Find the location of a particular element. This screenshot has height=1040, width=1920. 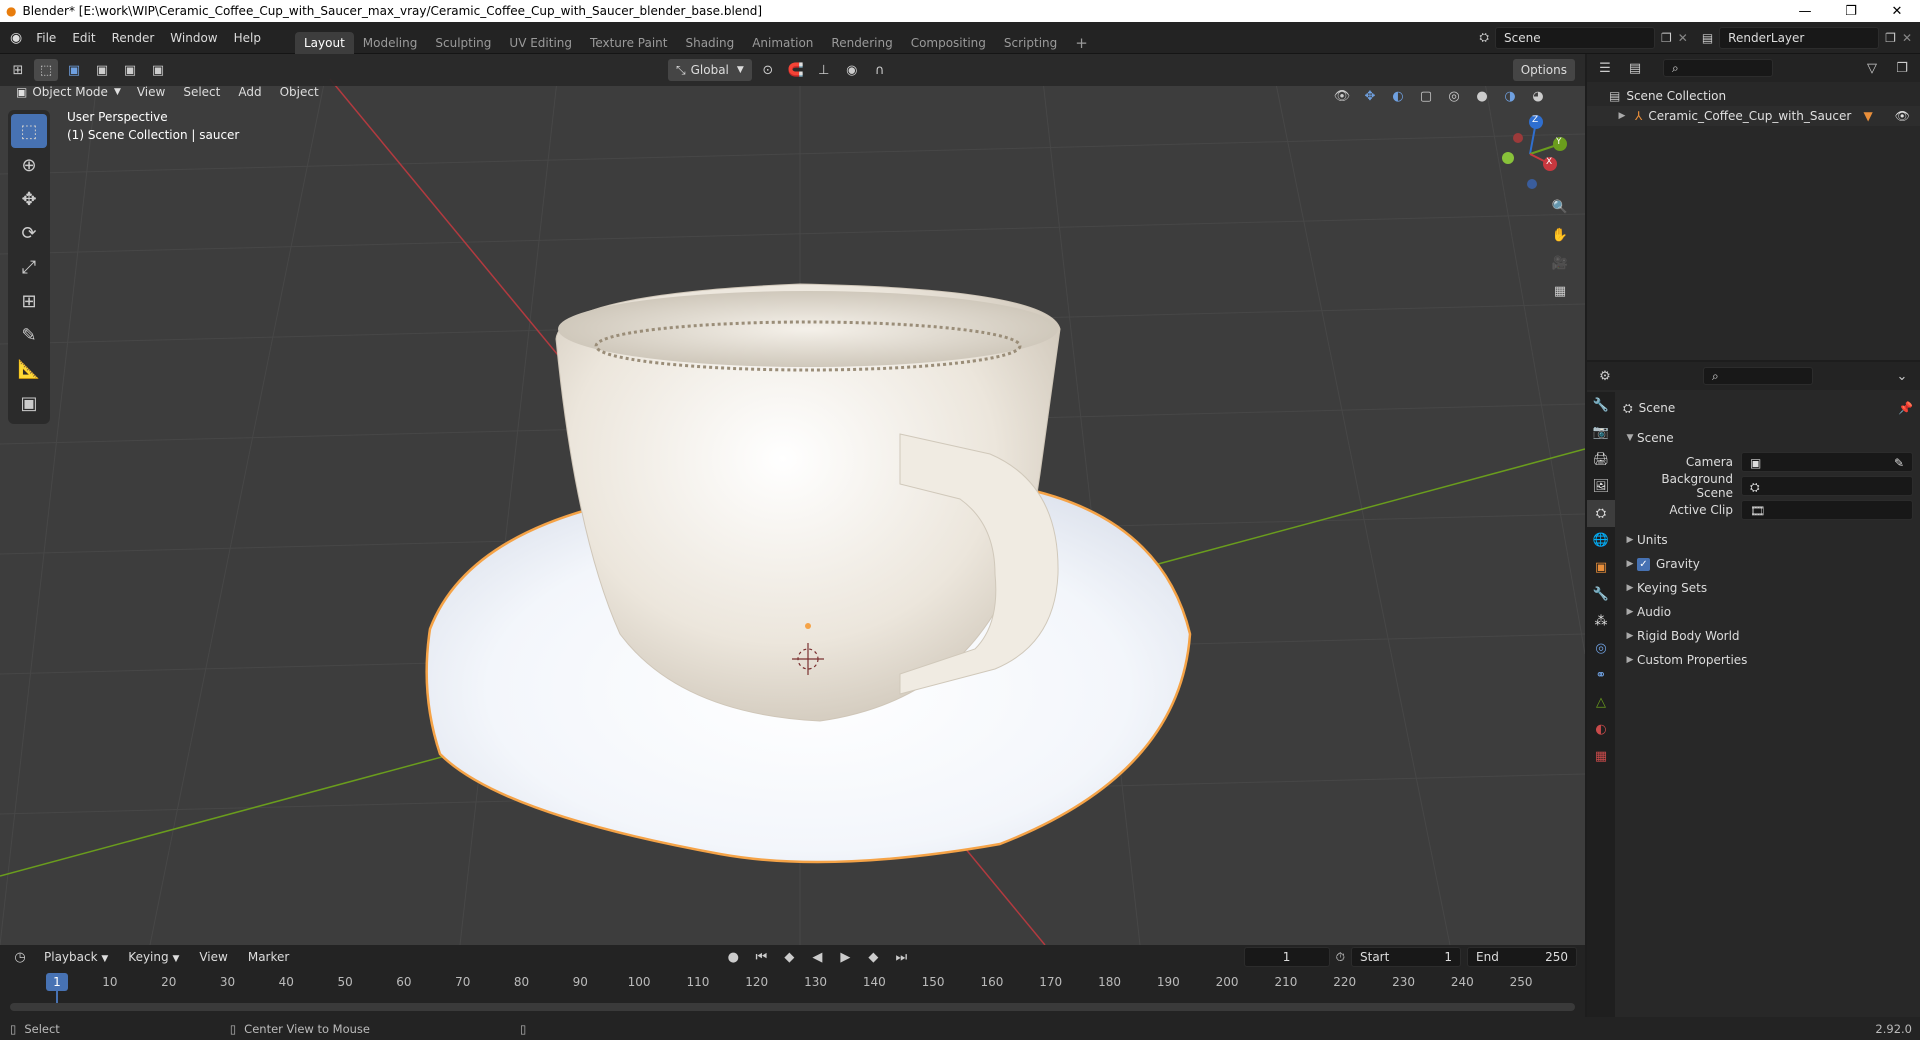

modifier-tab-icon: 🔧 is located at coordinates (1601, 594).